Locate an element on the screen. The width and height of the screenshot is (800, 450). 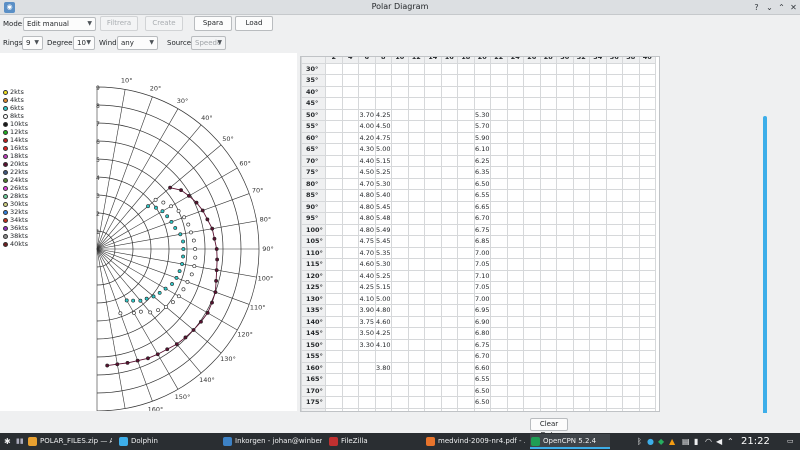
table-cell: 4.10 is located at coordinates (383, 344).